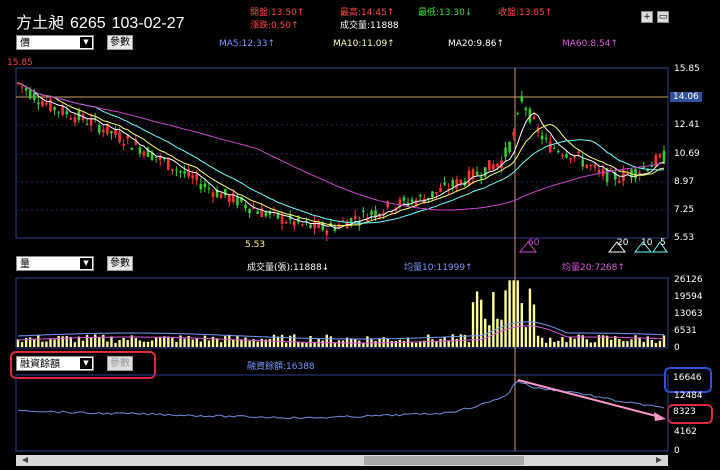 Image resolution: width=720 pixels, height=470 pixels. What do you see at coordinates (341, 313) in the screenshot?
I see `volume-bars` at bounding box center [341, 313].